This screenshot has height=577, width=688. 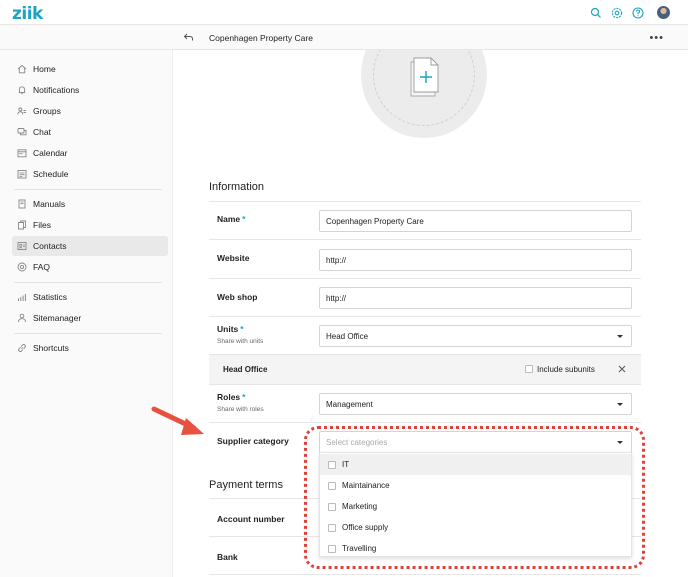 I want to click on chat-icon, so click(x=22, y=132).